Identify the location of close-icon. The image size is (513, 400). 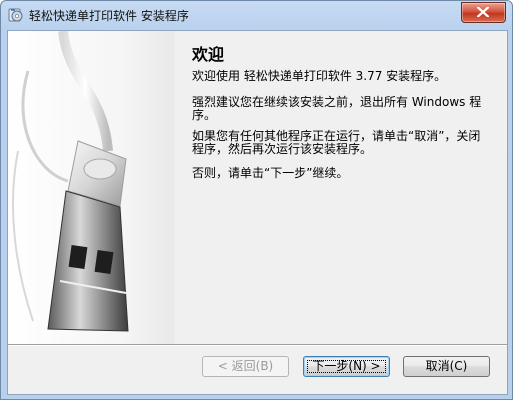
(483, 12).